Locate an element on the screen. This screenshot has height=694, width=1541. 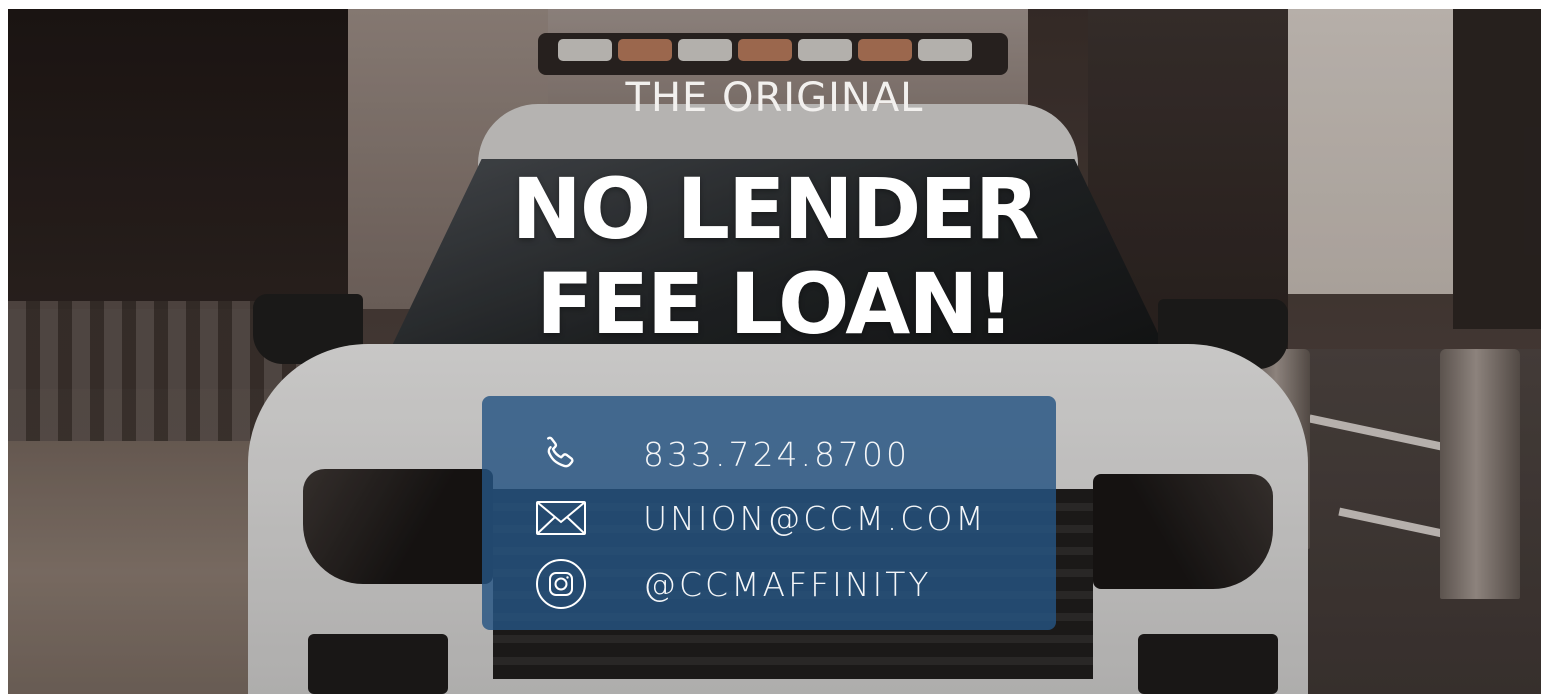
headline-line-2: FEE LOAN! is located at coordinates (775, 304).